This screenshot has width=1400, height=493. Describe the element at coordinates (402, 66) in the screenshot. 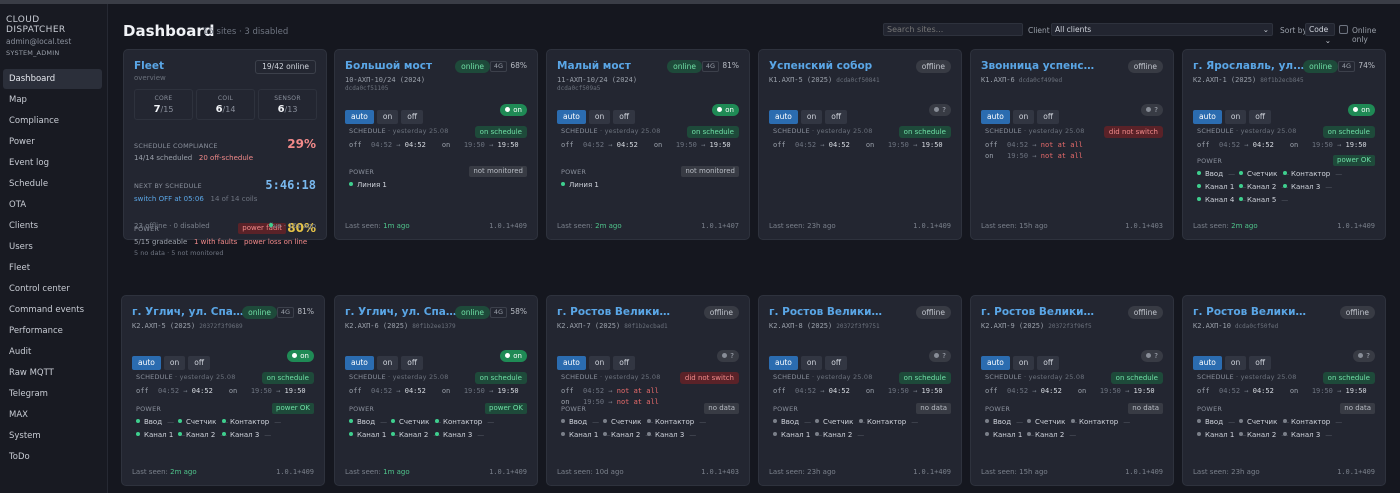

I see `site-title: Большой мост` at that location.